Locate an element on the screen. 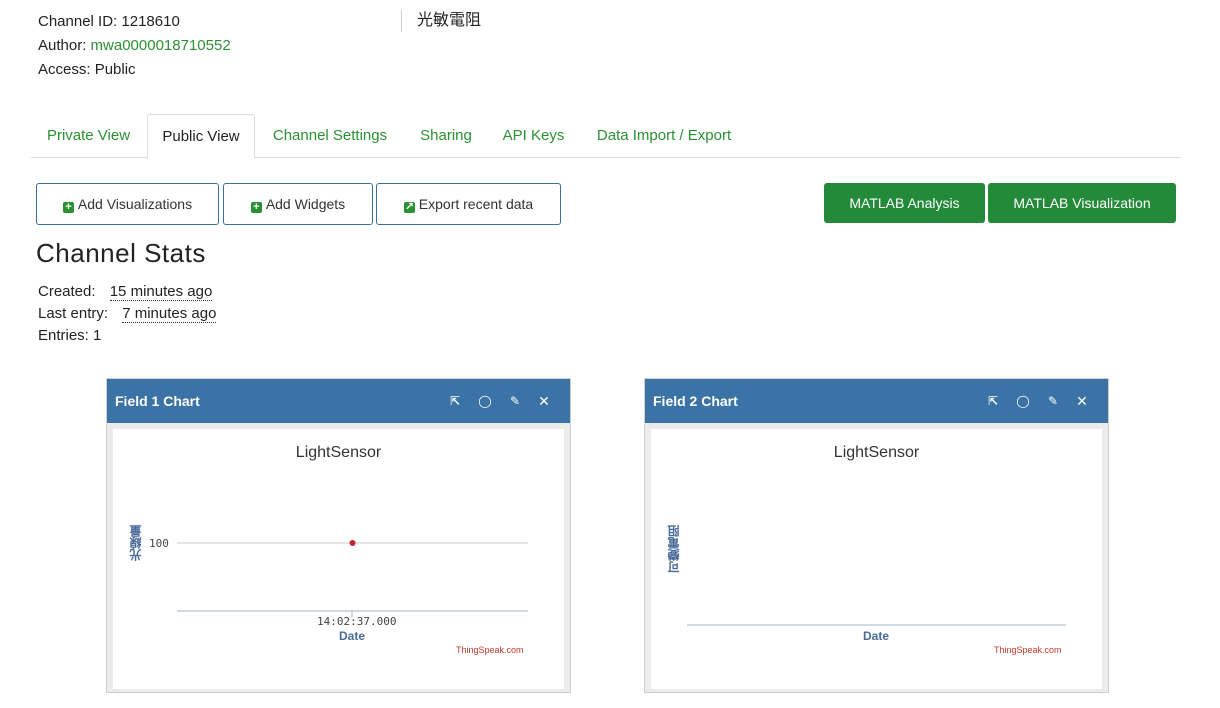 The height and width of the screenshot is (708, 1220). field-1-credit: ThingSpeak.com is located at coordinates (490, 650).